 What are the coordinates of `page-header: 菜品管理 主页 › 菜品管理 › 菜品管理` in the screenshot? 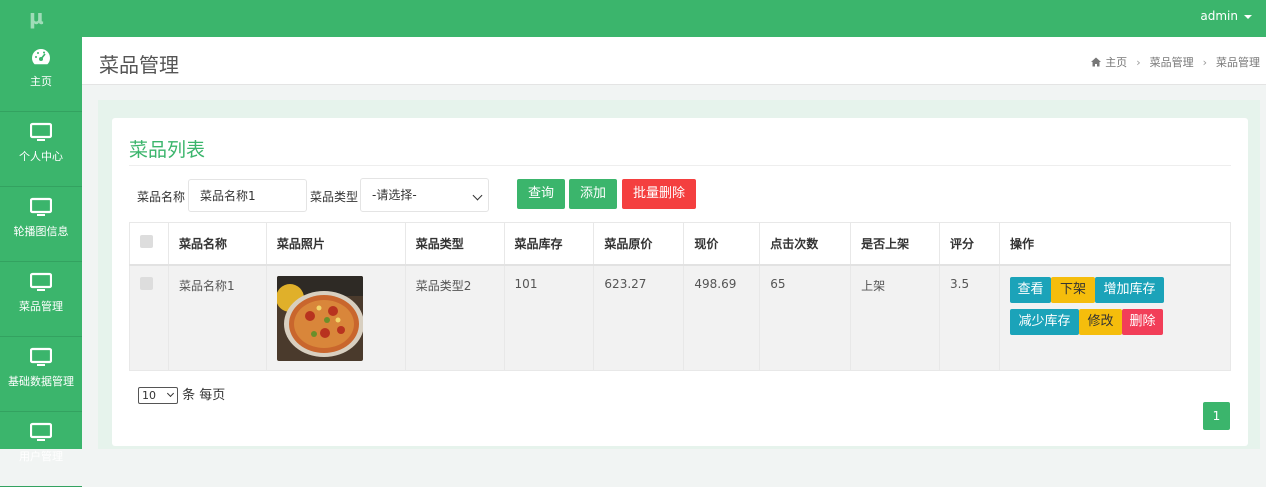 It's located at (674, 61).